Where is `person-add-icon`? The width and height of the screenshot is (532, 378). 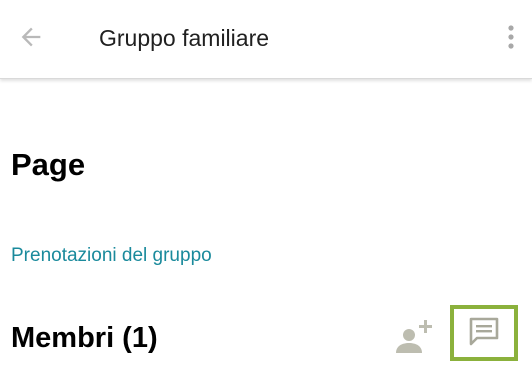 person-add-icon is located at coordinates (415, 338).